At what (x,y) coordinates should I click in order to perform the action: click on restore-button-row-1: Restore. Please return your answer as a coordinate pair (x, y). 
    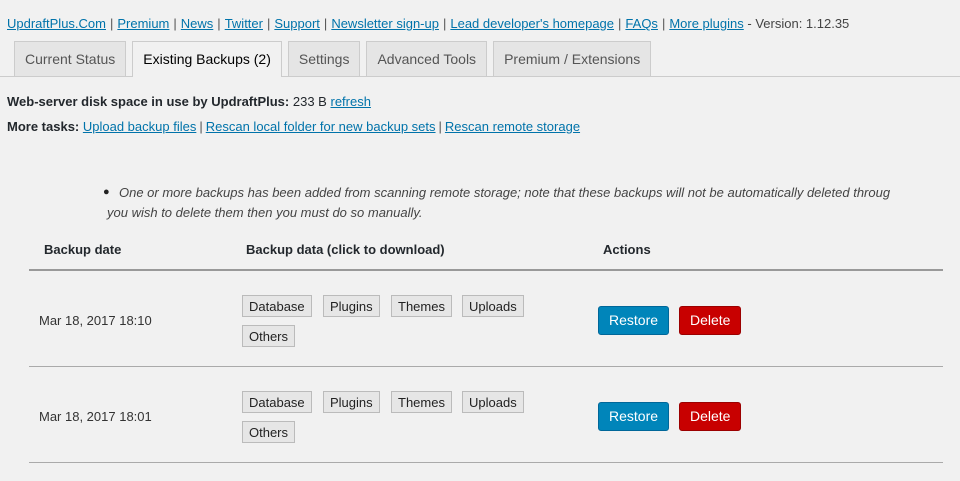
    Looking at the image, I should click on (634, 320).